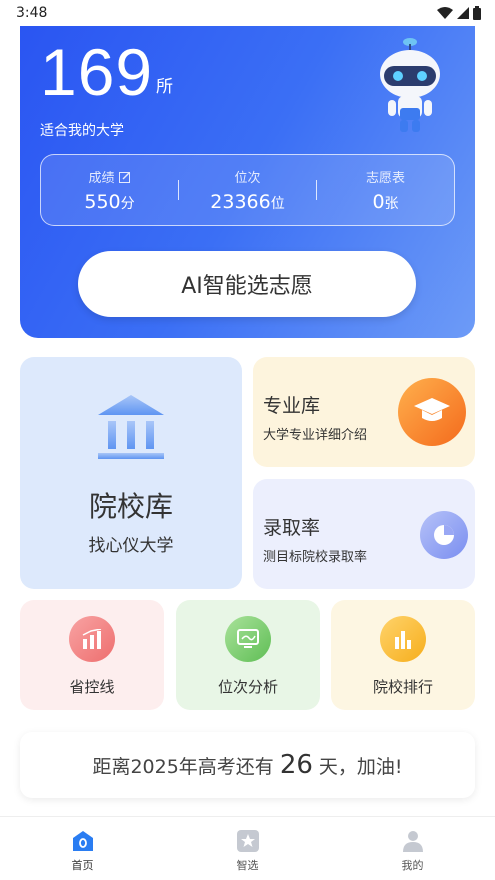 This screenshot has width=495, height=880. Describe the element at coordinates (131, 546) in the screenshot. I see `college-library-subtitle: 找心仪大学` at that location.